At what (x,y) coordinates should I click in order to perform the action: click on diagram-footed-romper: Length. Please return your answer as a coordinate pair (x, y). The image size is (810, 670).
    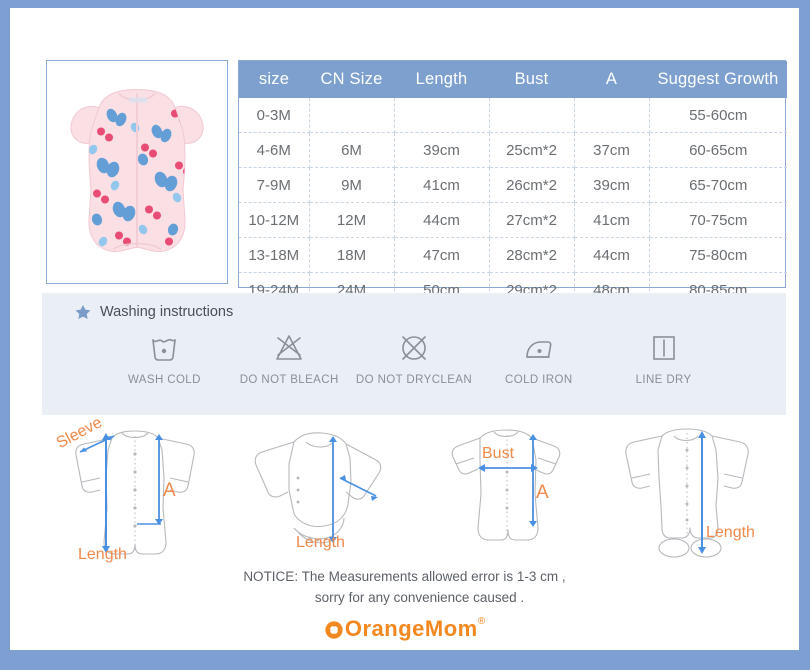
    Looking at the image, I should click on (693, 495).